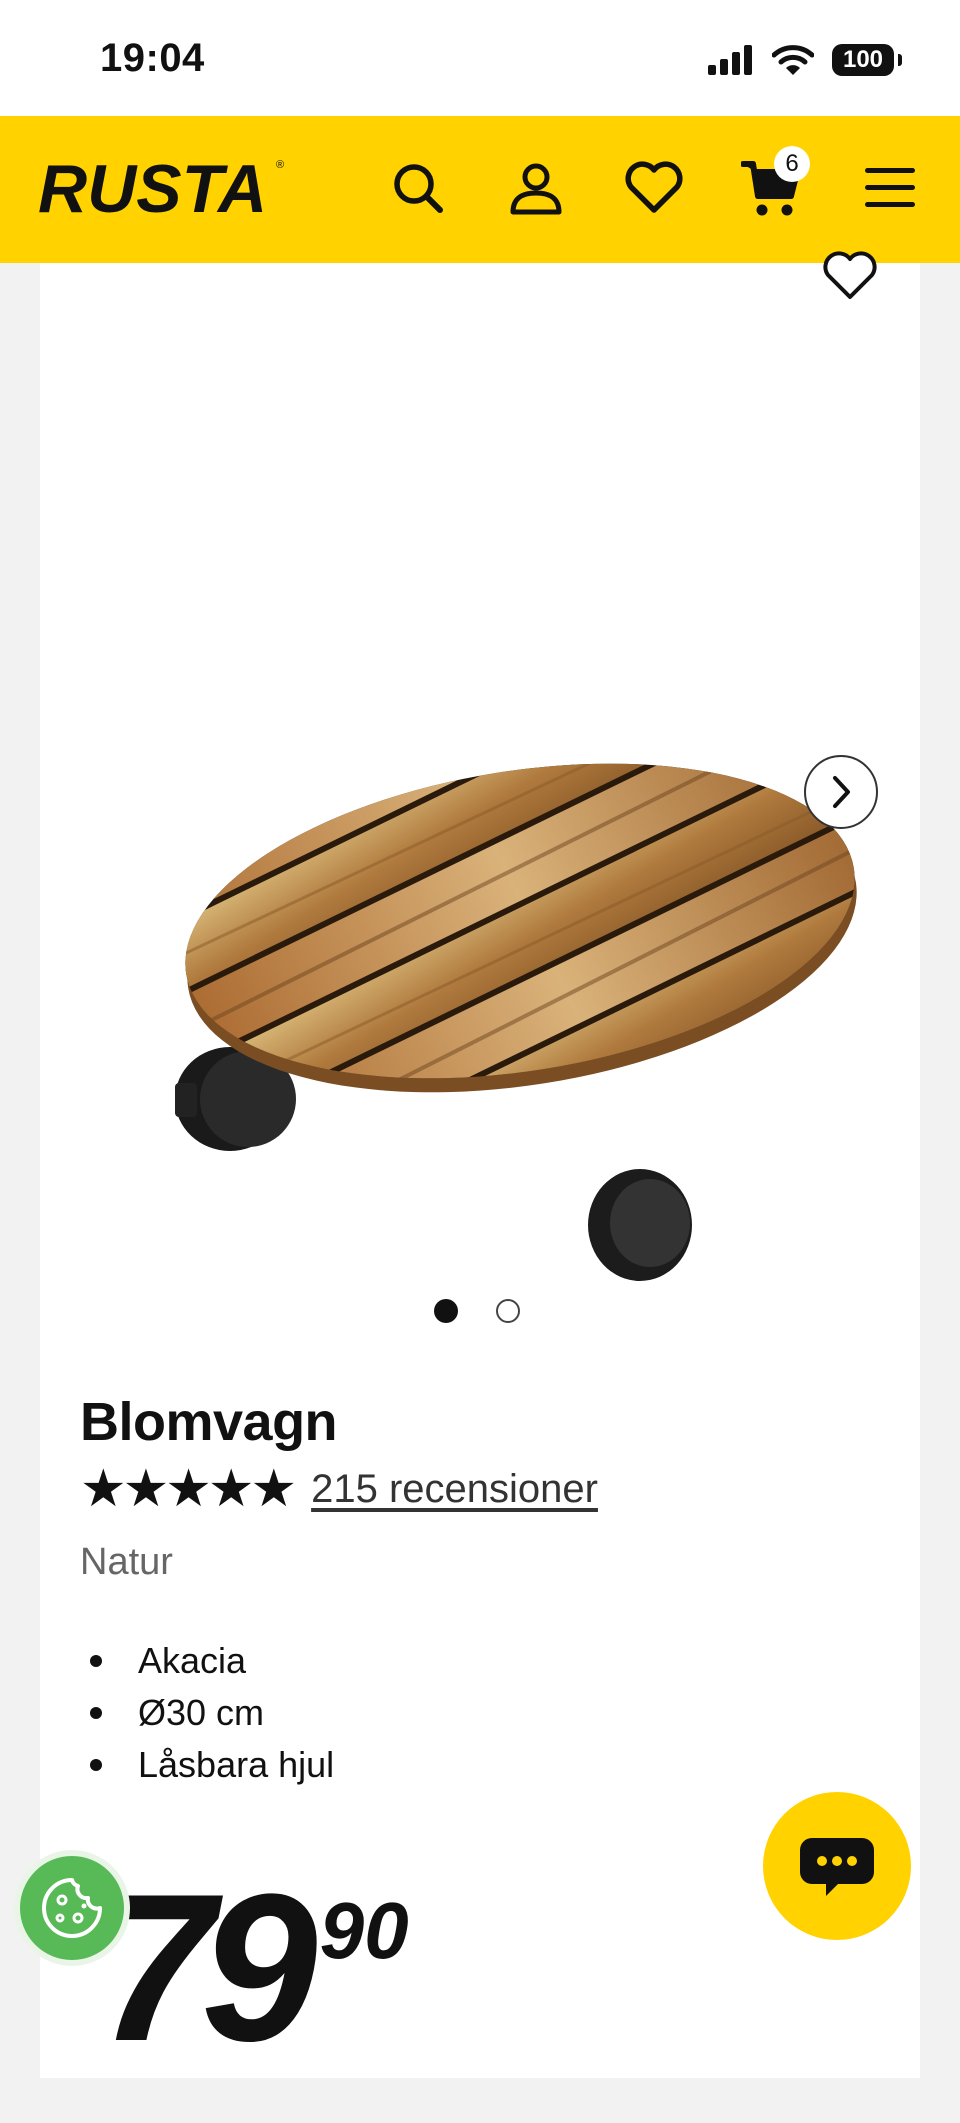 This screenshot has width=960, height=2123. Describe the element at coordinates (900, 60) in the screenshot. I see `battery-tip` at that location.